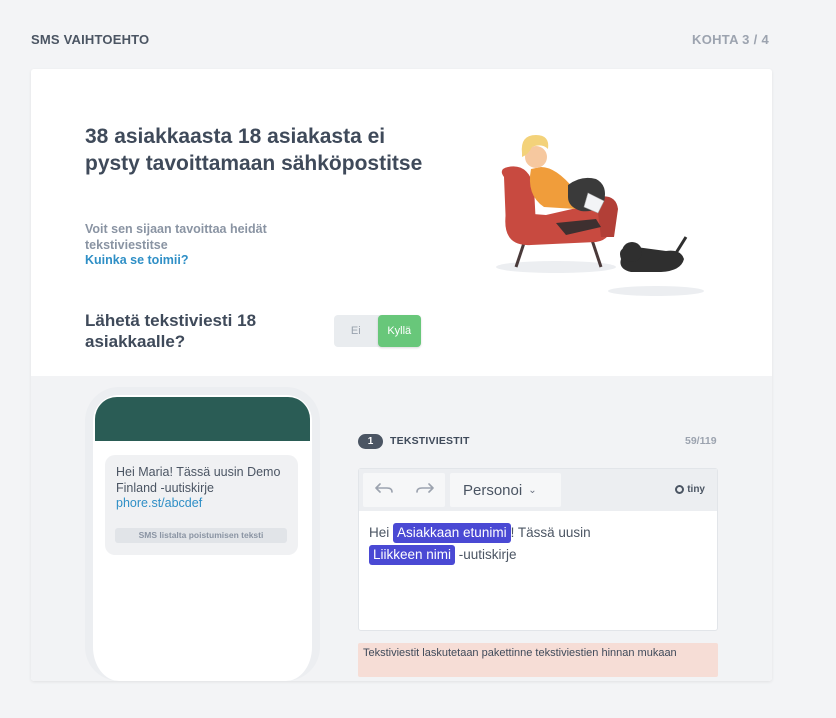 The height and width of the screenshot is (718, 836). Describe the element at coordinates (171, 331) in the screenshot. I see `send-sms-question: Lähetä tekstiviesti 18 asiakkaalle?` at that location.